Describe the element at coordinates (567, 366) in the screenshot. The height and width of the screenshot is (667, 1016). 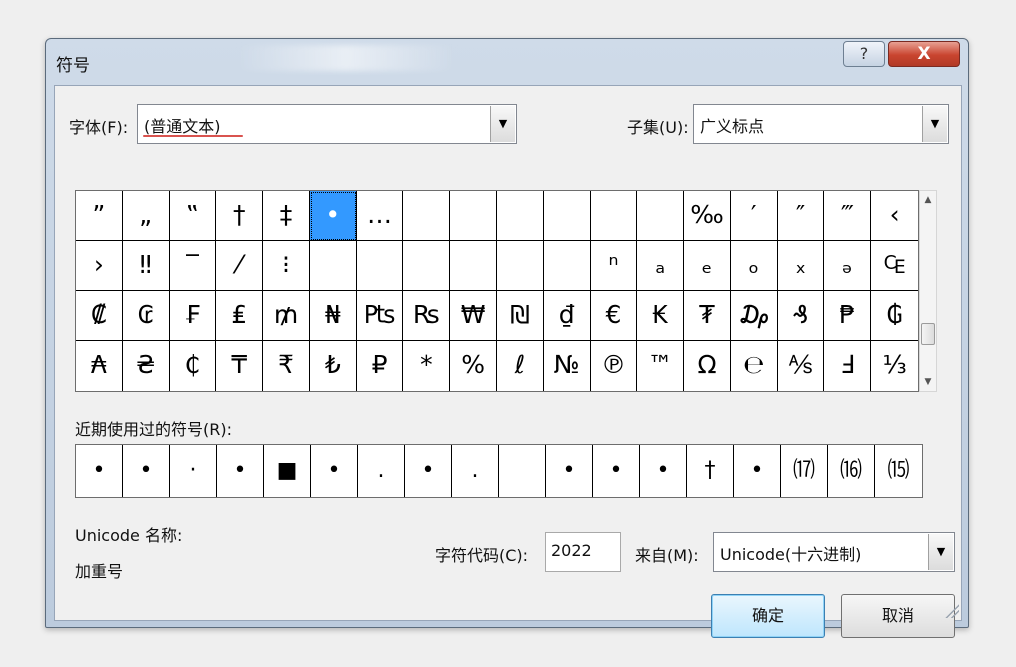
I see `symbol-cell: №` at that location.